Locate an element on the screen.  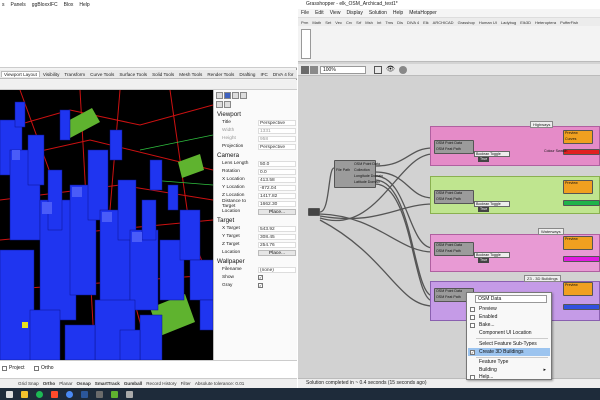
prop-z-location-field: 1417.82 is located at coordinates (277, 195).